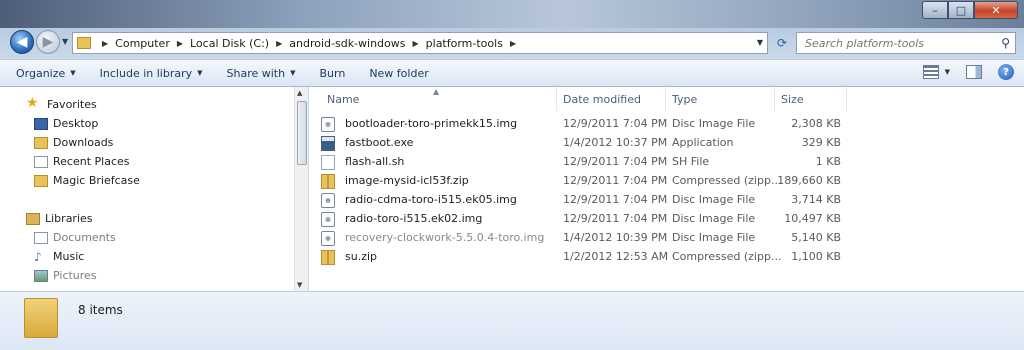  Describe the element at coordinates (299, 93) in the screenshot. I see `scroll-up-icon: ▲` at that location.